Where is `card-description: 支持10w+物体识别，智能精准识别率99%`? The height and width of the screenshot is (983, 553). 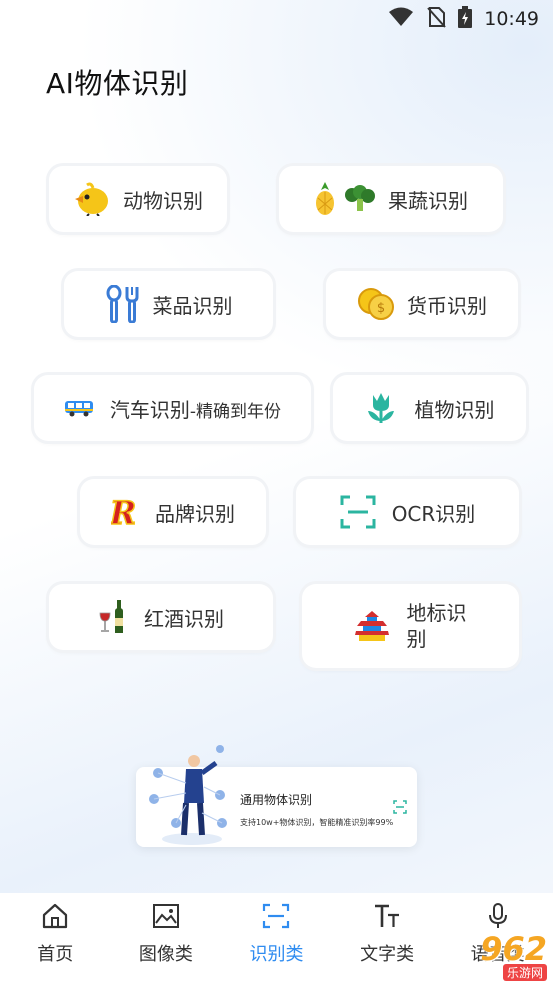
card-description: 支持10w+物体识别，智能精准识别率99% is located at coordinates (317, 822).